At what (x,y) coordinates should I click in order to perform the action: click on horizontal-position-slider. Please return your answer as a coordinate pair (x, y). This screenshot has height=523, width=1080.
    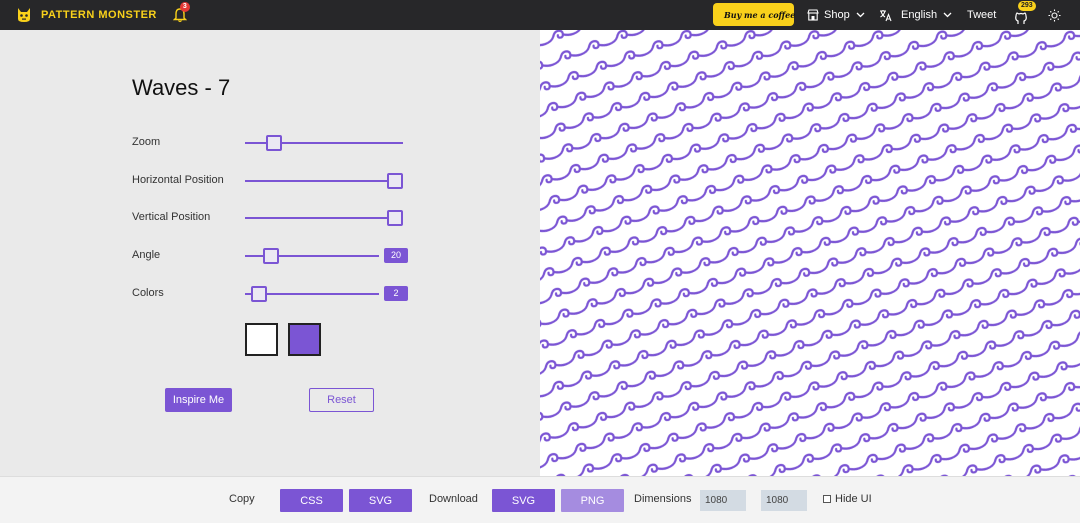
    Looking at the image, I should click on (324, 181).